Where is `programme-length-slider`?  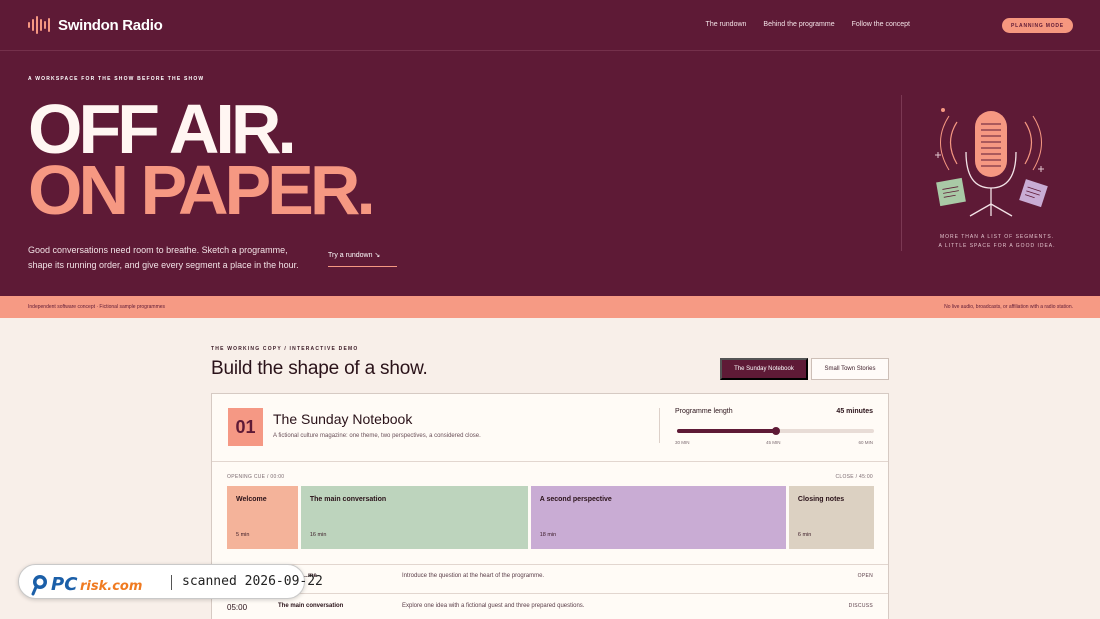 programme-length-slider is located at coordinates (775, 431).